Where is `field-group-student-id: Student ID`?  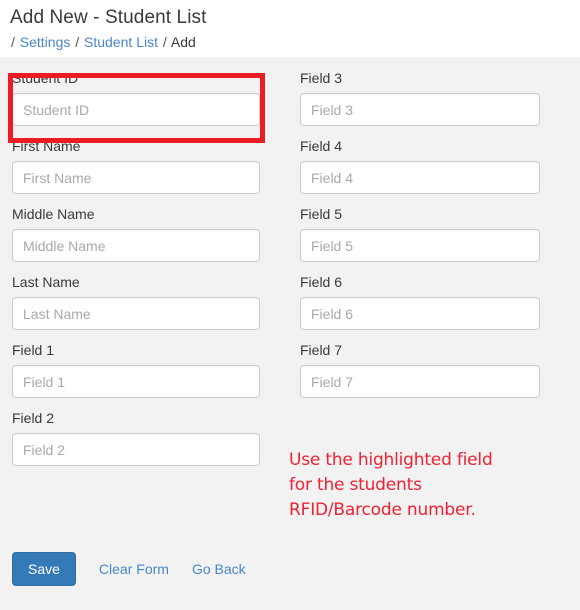
field-group-student-id: Student ID is located at coordinates (151, 97).